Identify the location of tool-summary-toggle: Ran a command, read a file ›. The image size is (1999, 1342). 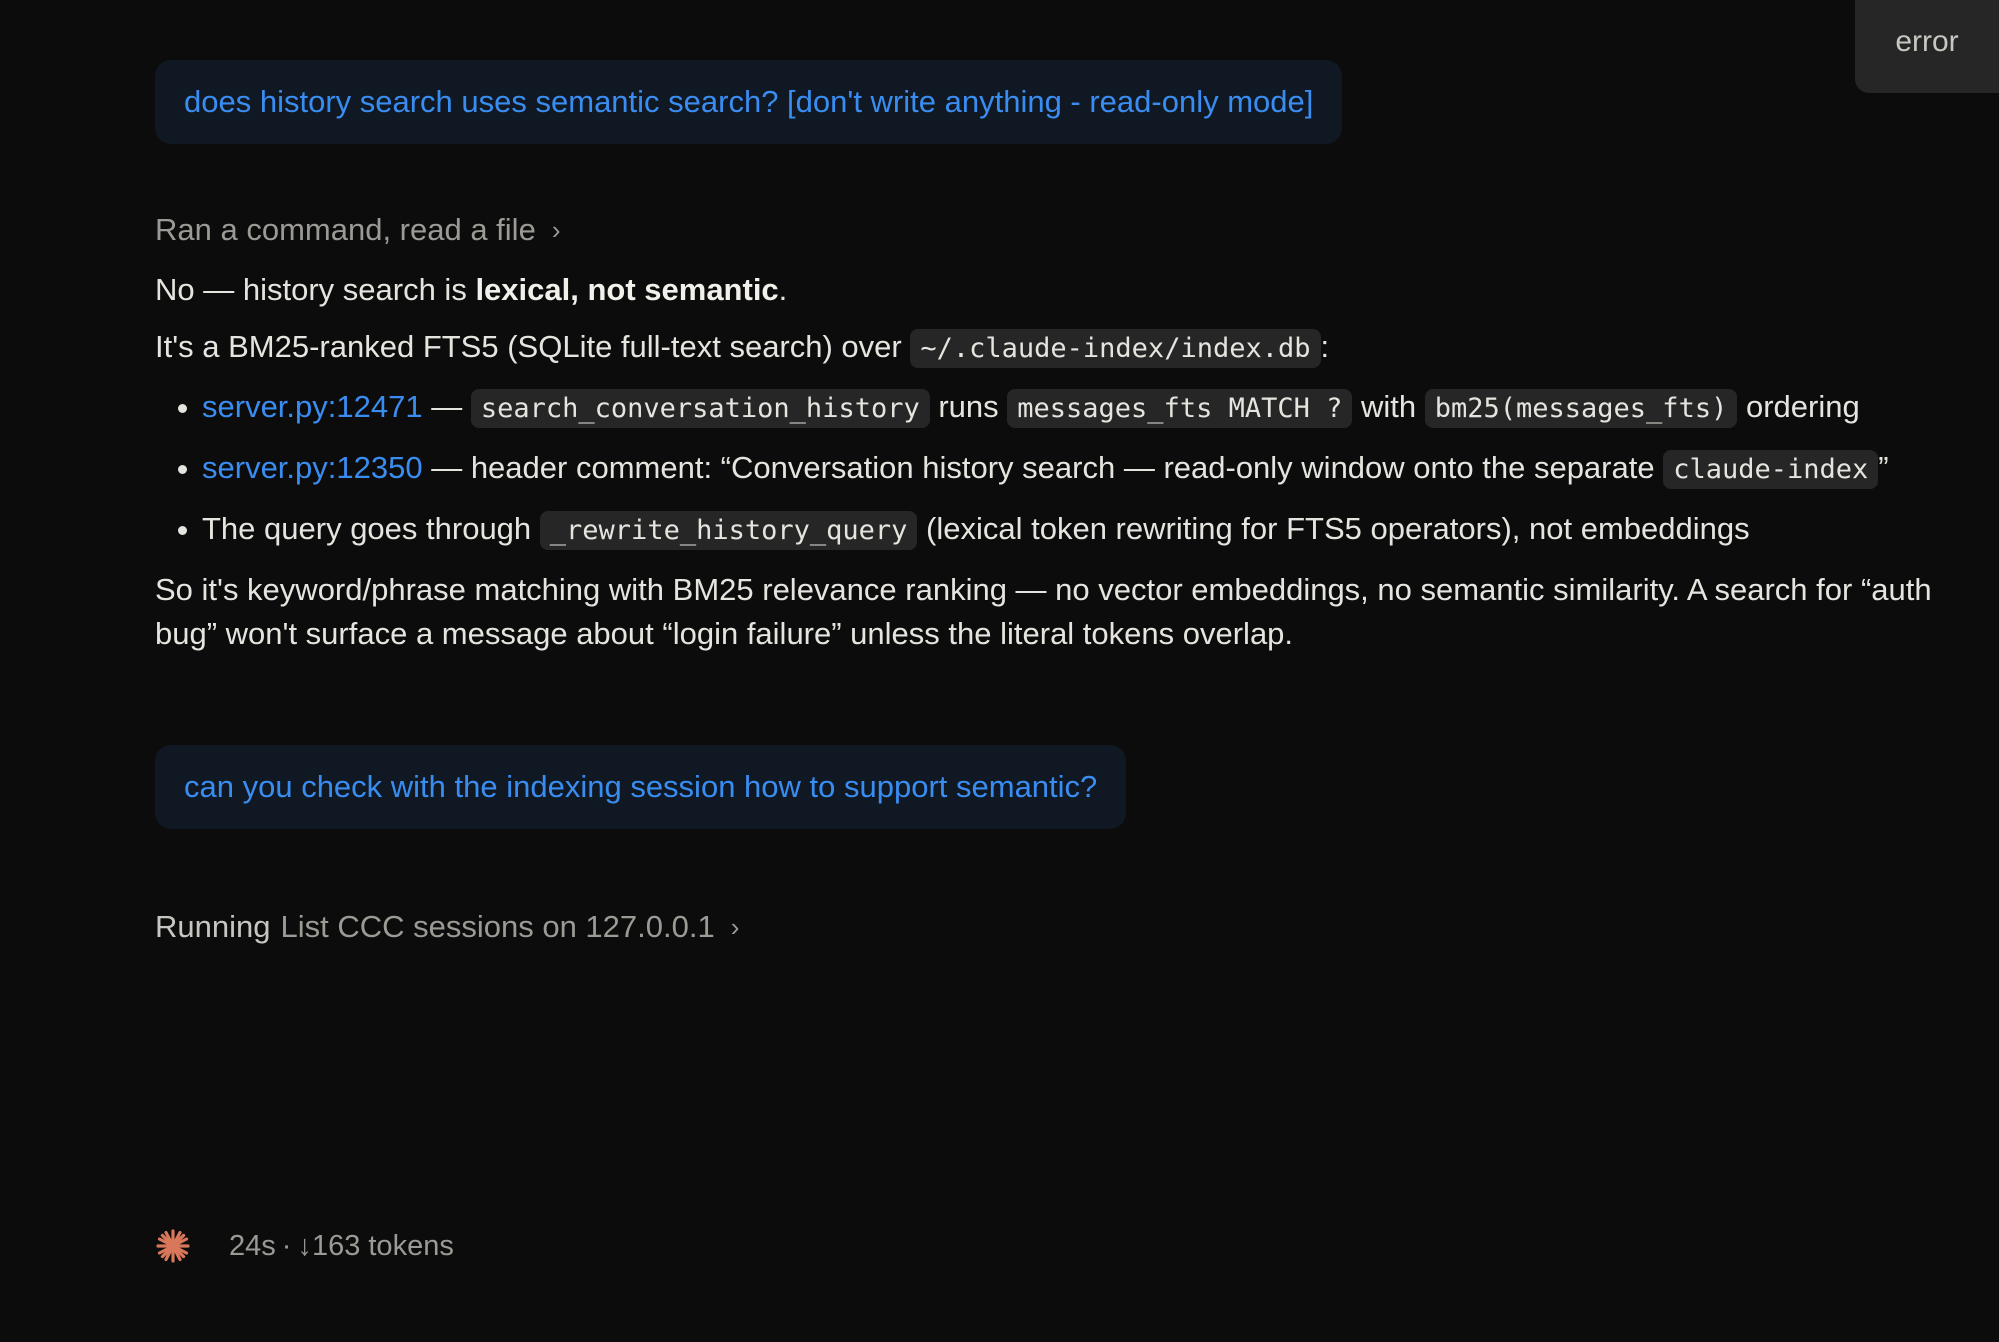
(357, 230).